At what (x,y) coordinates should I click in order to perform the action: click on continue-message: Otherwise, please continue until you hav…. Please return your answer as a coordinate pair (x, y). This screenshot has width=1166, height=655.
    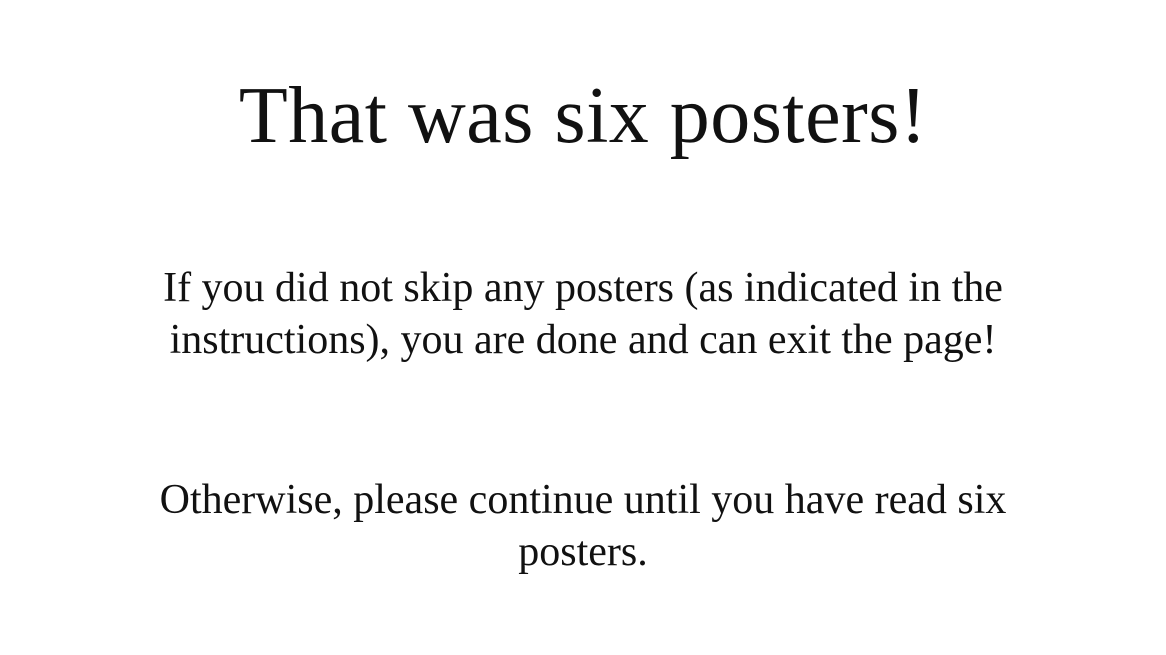
    Looking at the image, I should click on (583, 526).